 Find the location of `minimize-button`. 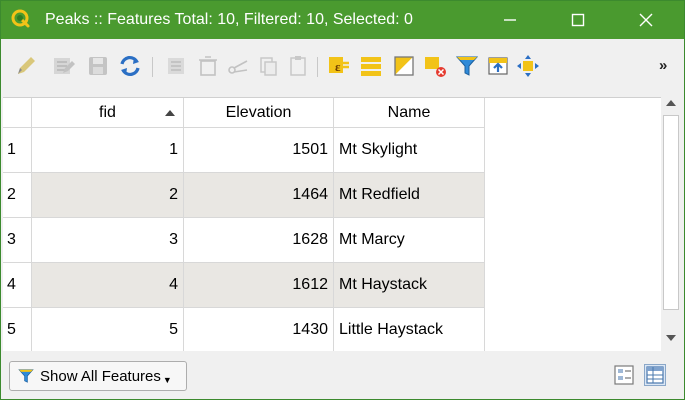

minimize-button is located at coordinates (510, 20).